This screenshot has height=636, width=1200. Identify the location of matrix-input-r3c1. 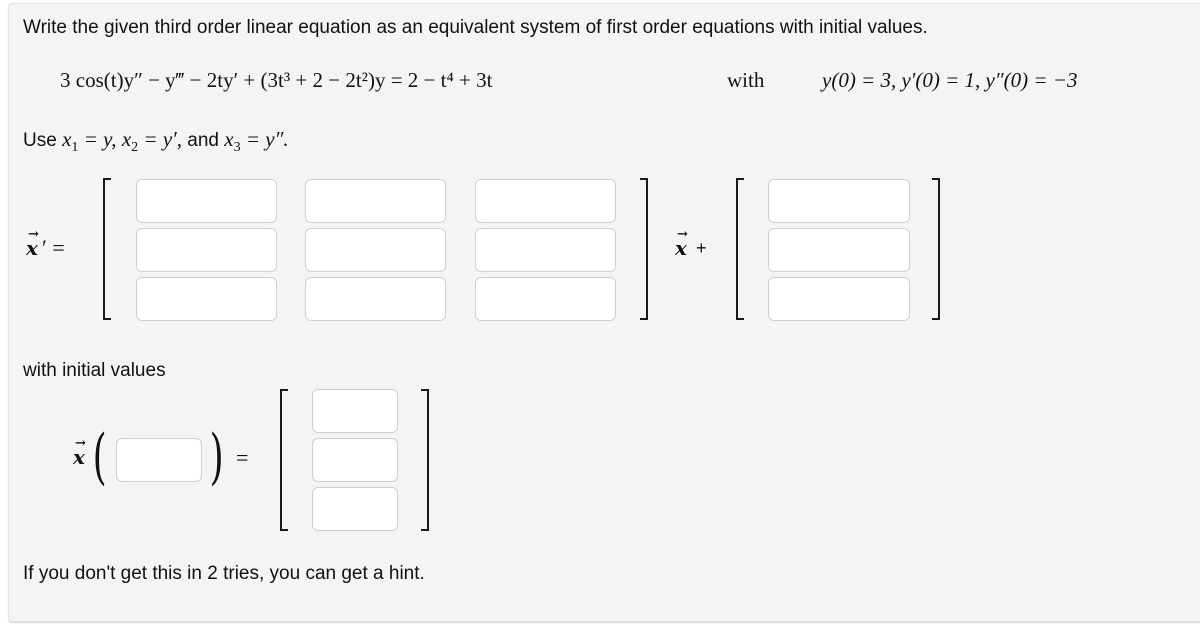
(206, 299).